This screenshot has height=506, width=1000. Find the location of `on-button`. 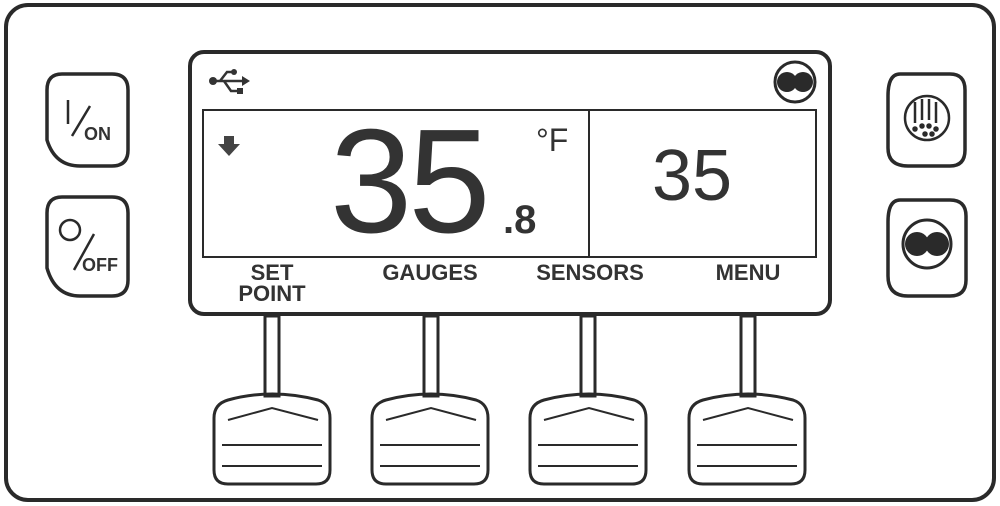

on-button is located at coordinates (88, 120).